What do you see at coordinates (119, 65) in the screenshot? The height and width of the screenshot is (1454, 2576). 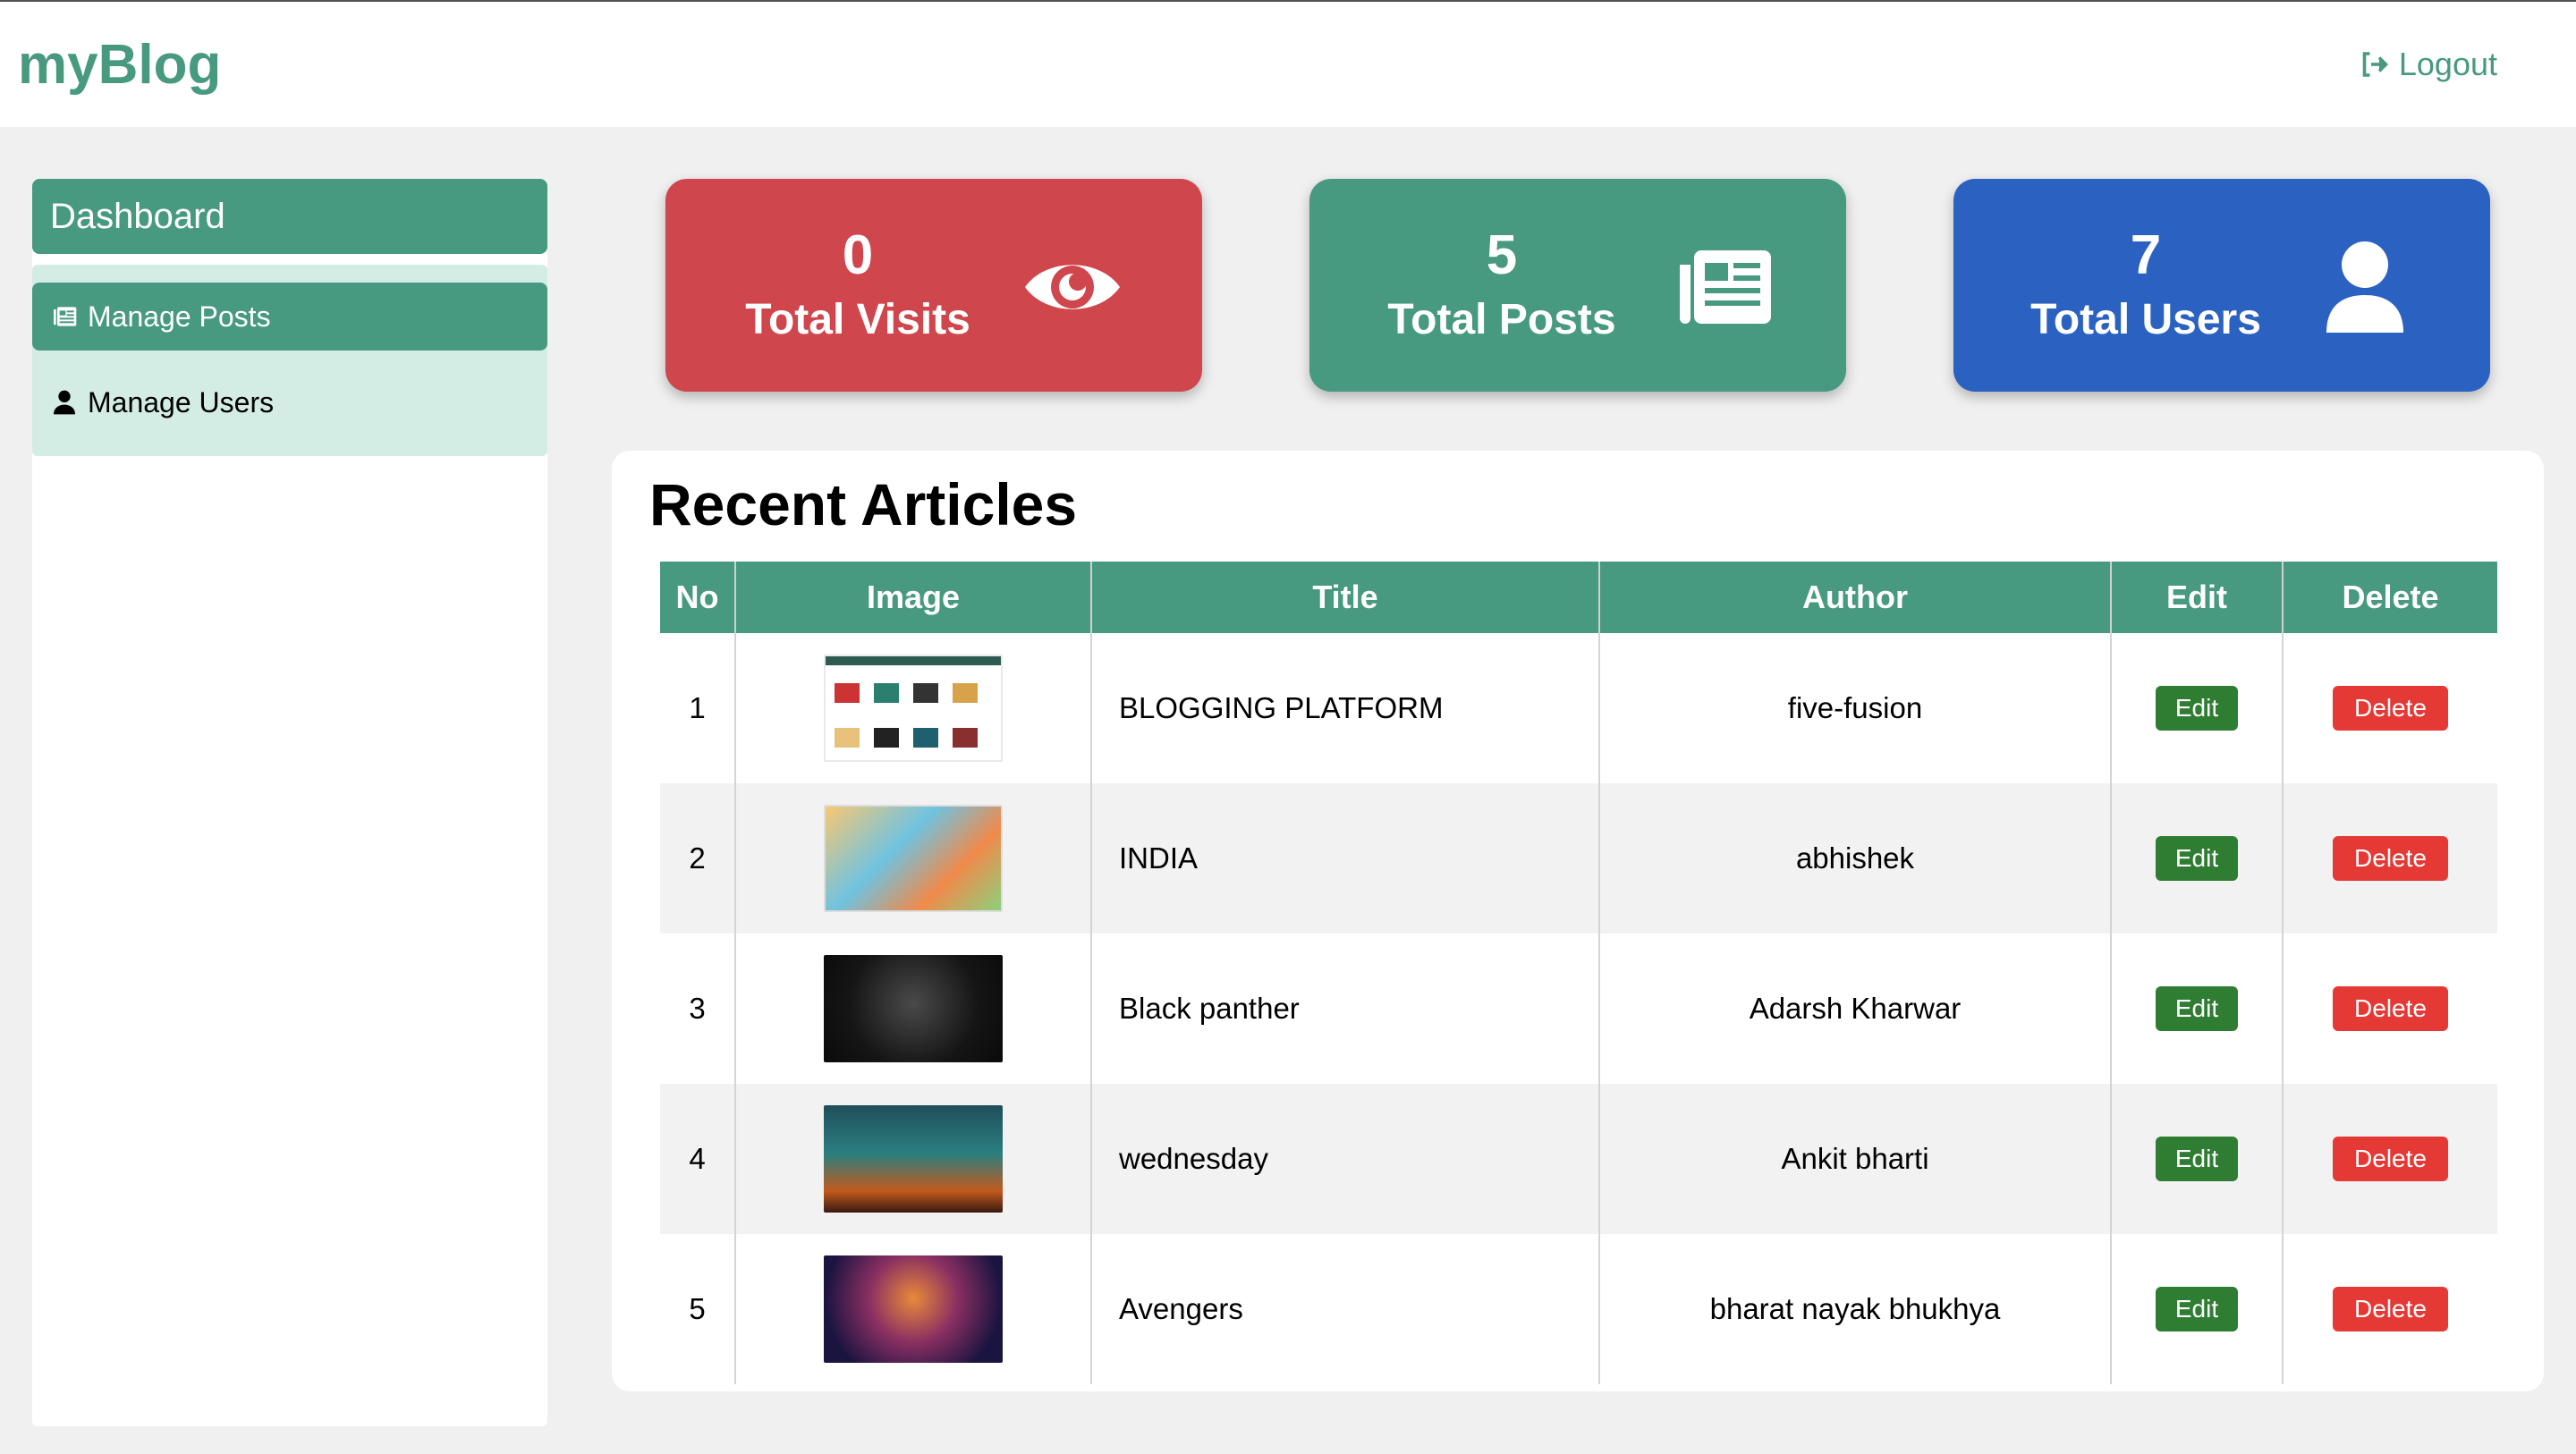 I see `brand-logo: myBlog` at bounding box center [119, 65].